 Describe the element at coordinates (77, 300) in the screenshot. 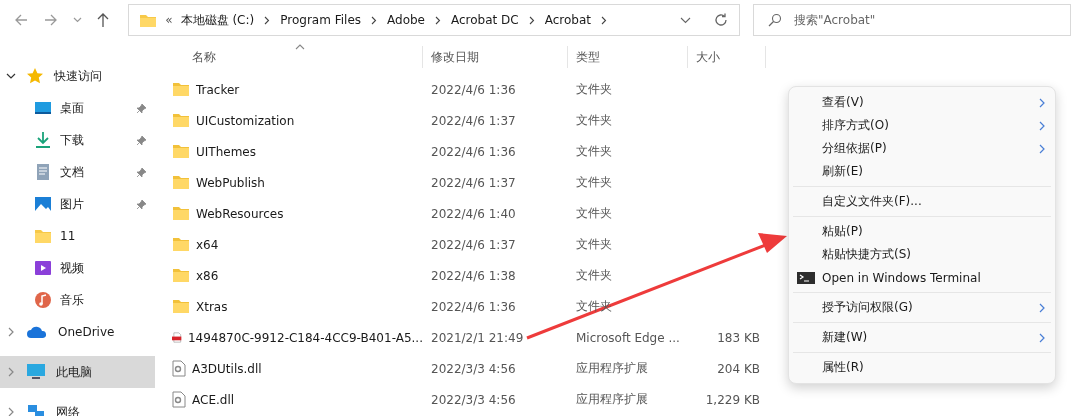

I see `sidebar-item: 音乐` at that location.